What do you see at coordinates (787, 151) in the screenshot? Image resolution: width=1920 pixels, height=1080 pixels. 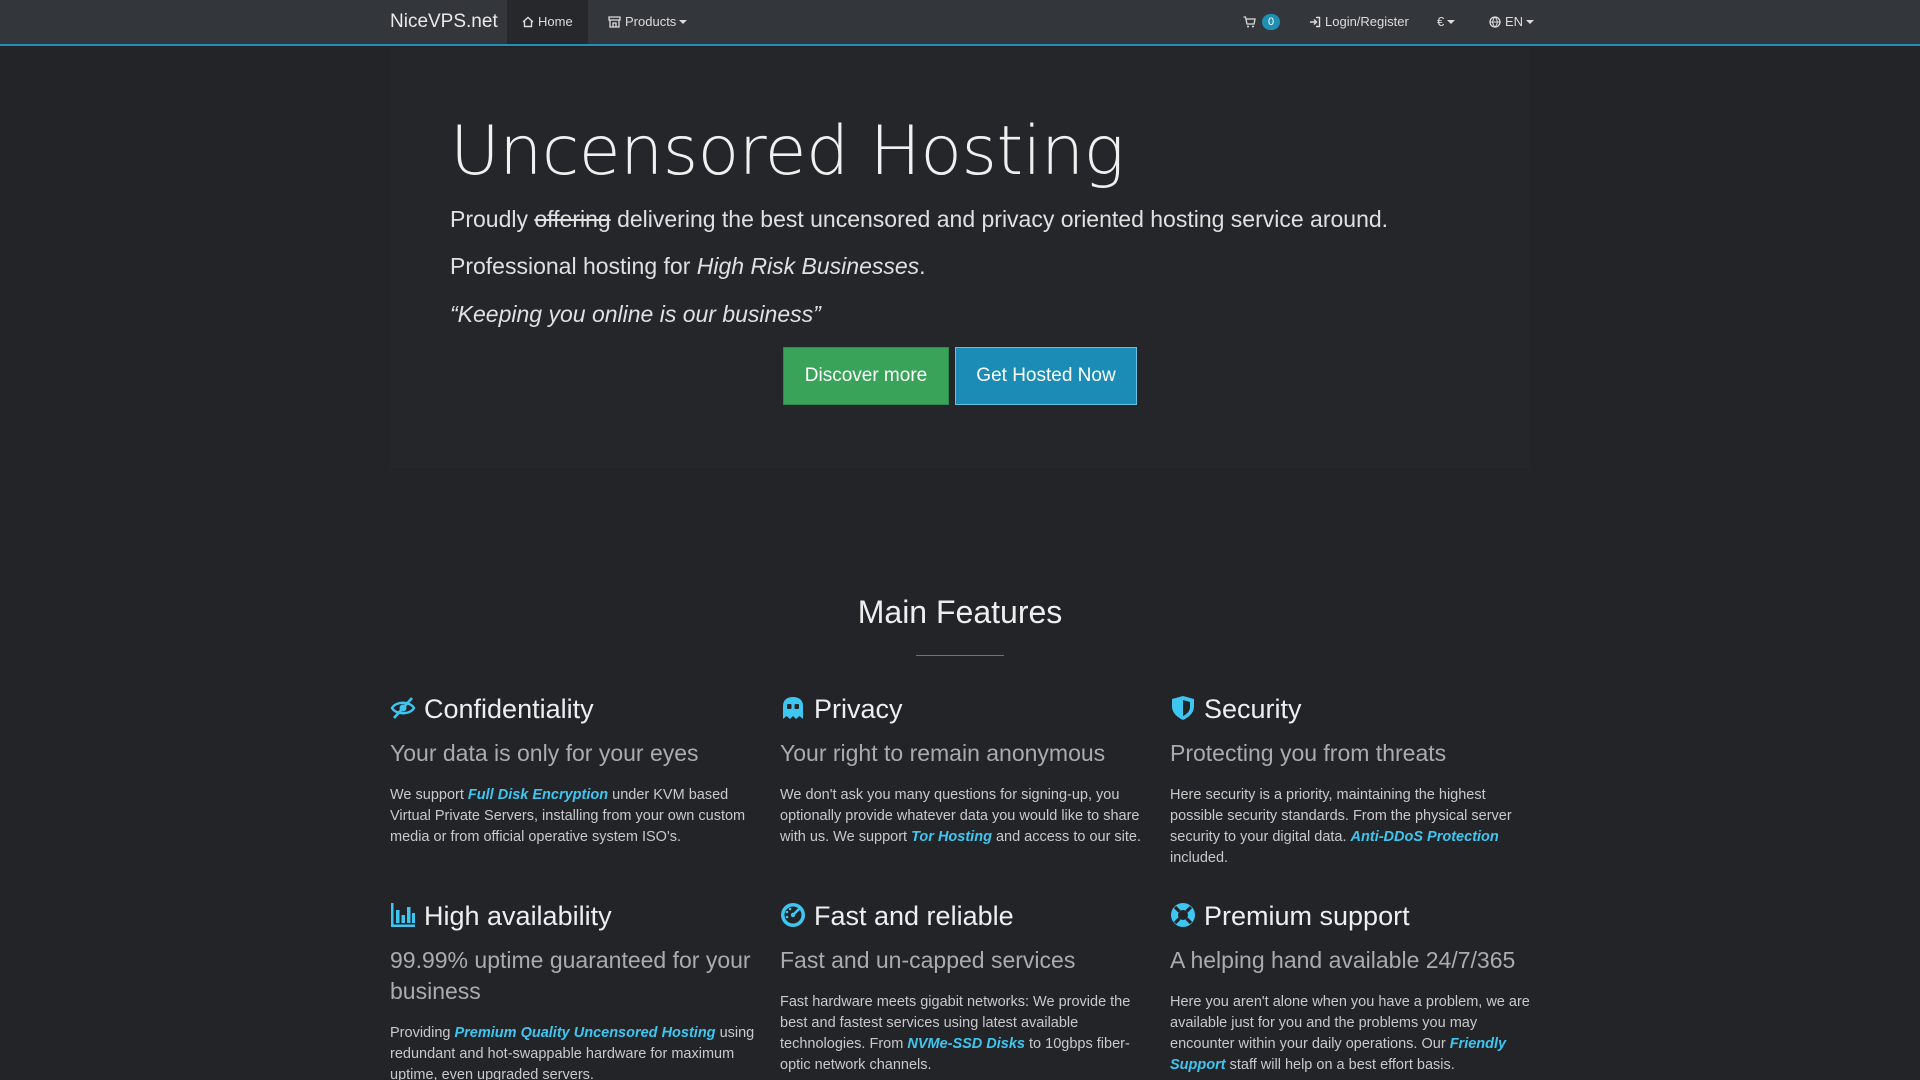 I see `hero-title: Uncensored Hosting` at bounding box center [787, 151].